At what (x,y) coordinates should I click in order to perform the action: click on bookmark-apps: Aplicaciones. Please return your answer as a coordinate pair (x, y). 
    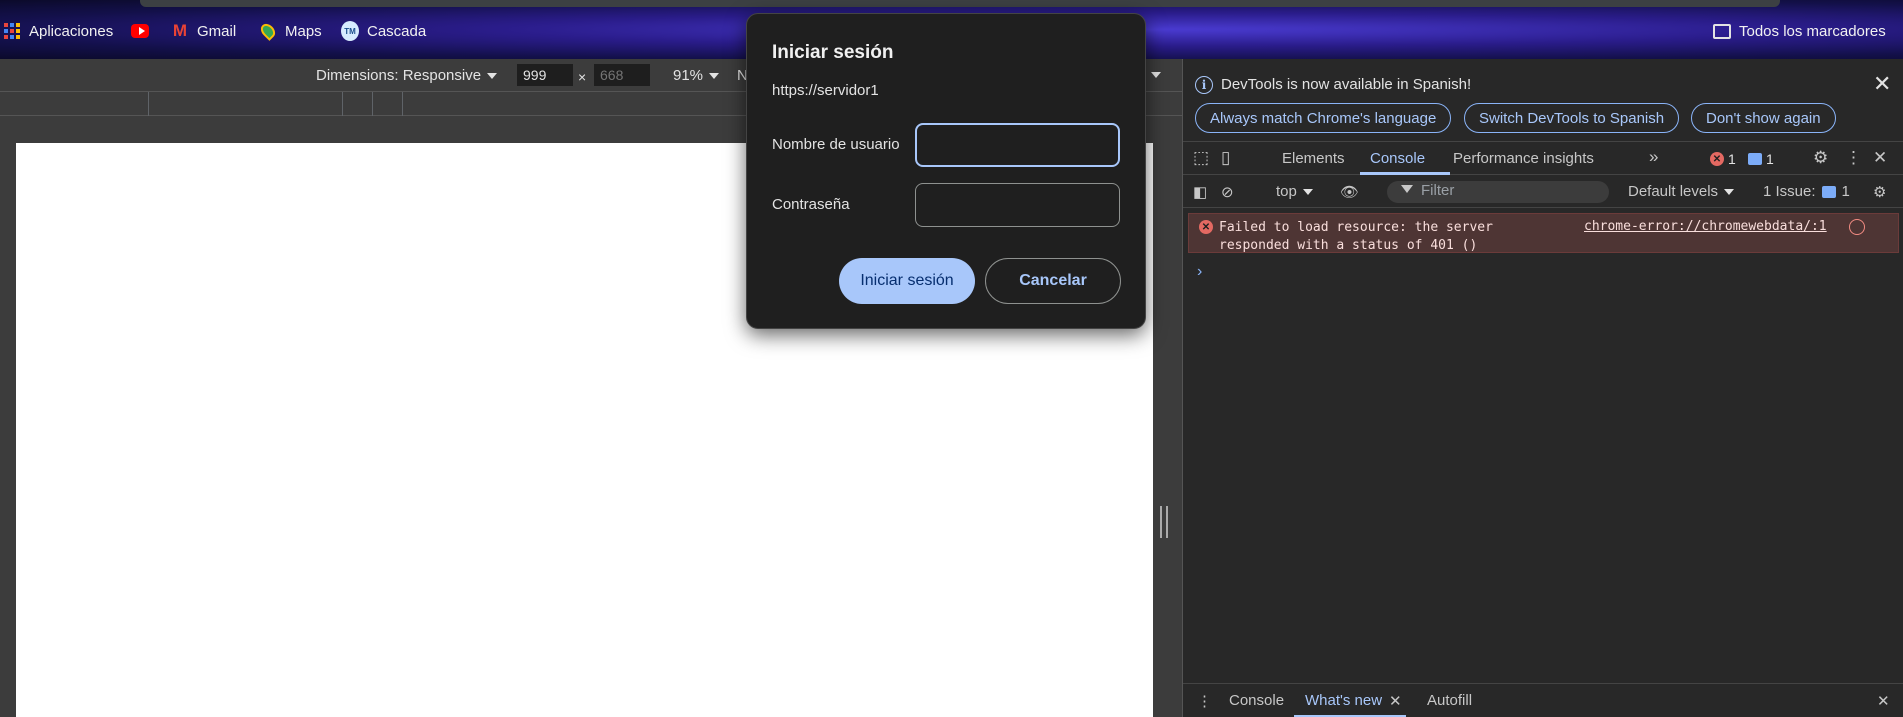
    Looking at the image, I should click on (58, 31).